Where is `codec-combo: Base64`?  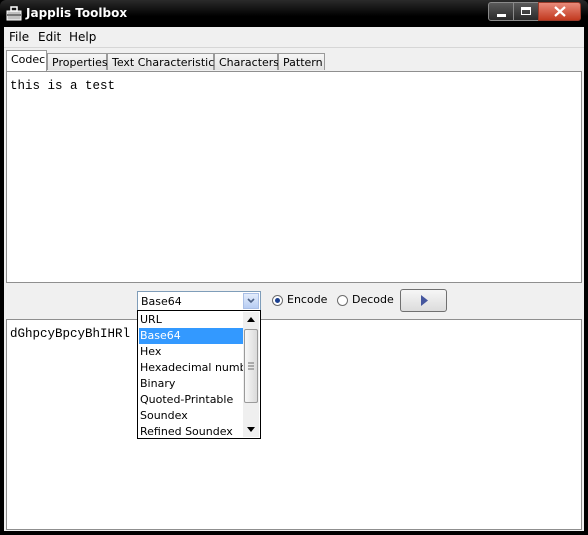 codec-combo: Base64 is located at coordinates (199, 301).